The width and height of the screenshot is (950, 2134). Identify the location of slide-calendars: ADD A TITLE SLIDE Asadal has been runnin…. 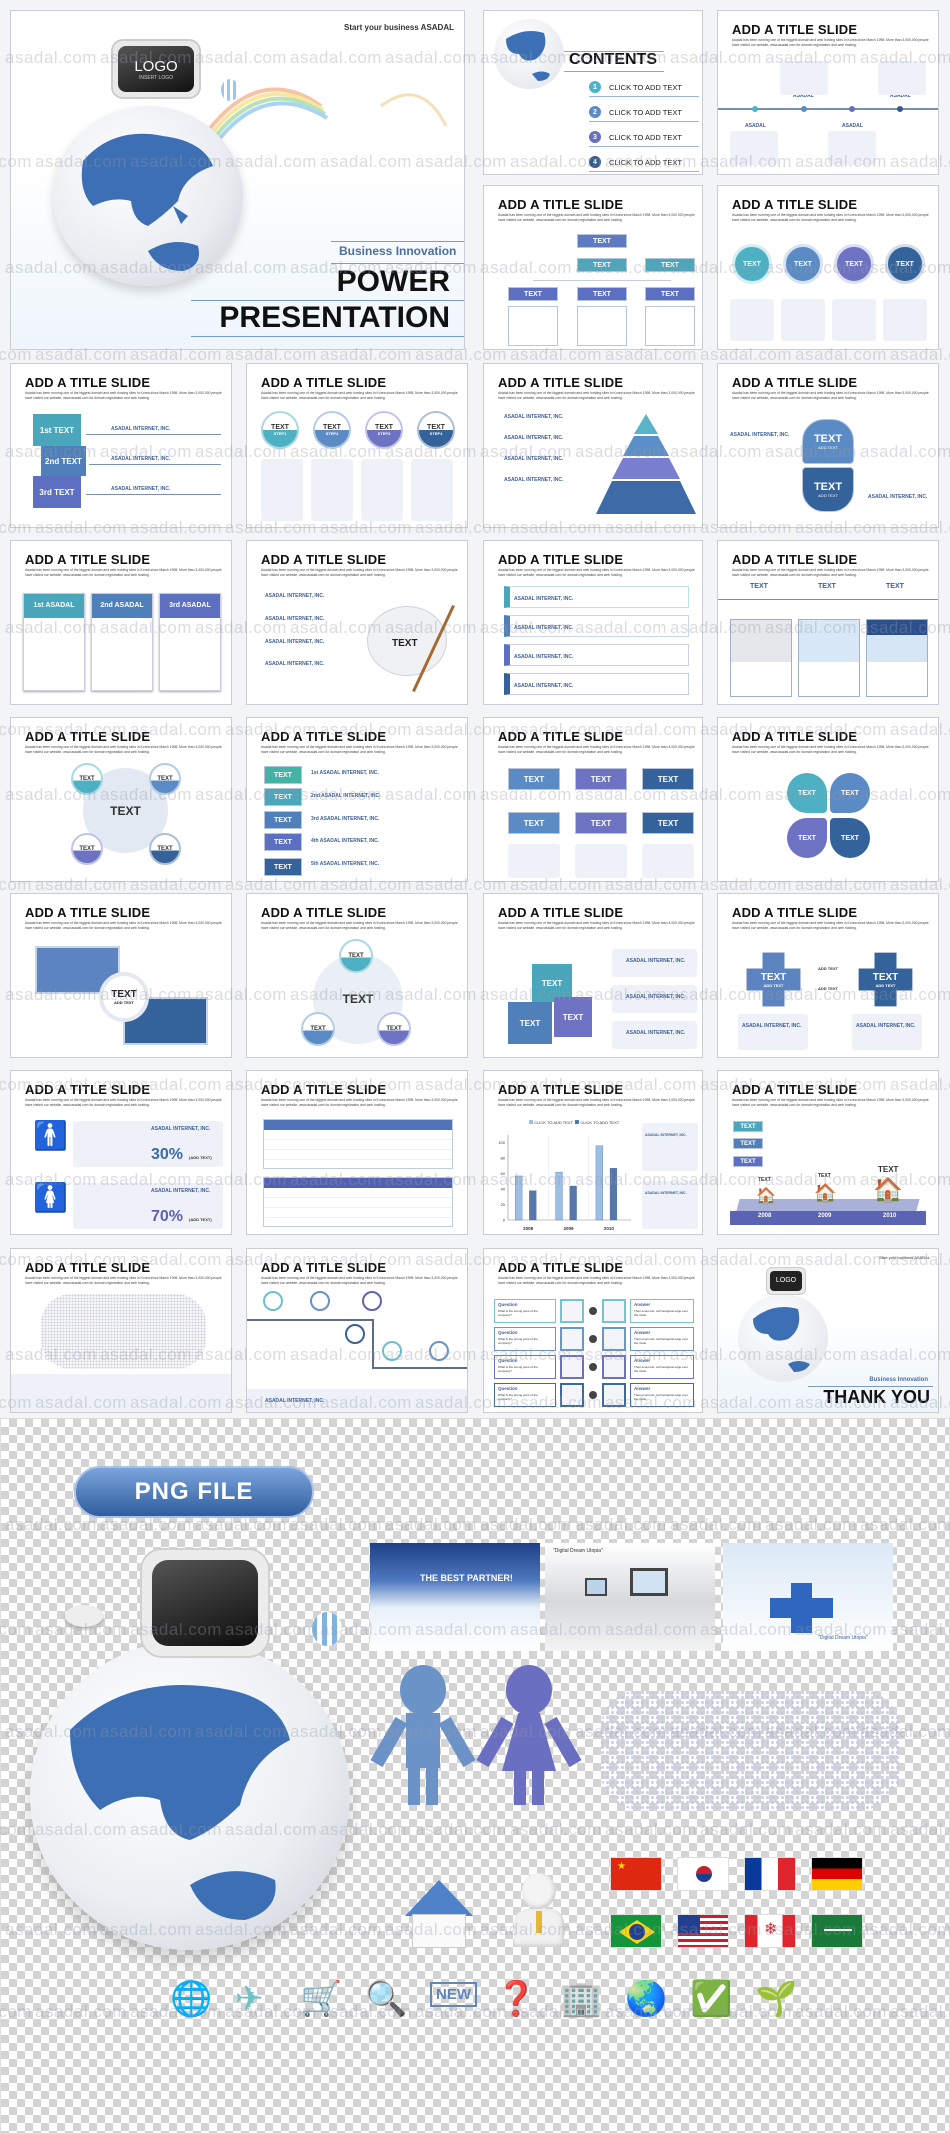
(121, 622).